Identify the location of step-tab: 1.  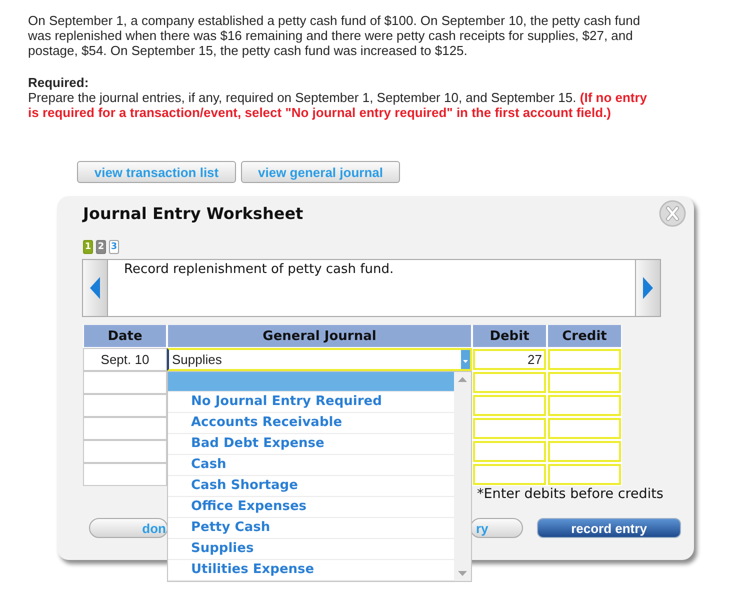
(88, 247).